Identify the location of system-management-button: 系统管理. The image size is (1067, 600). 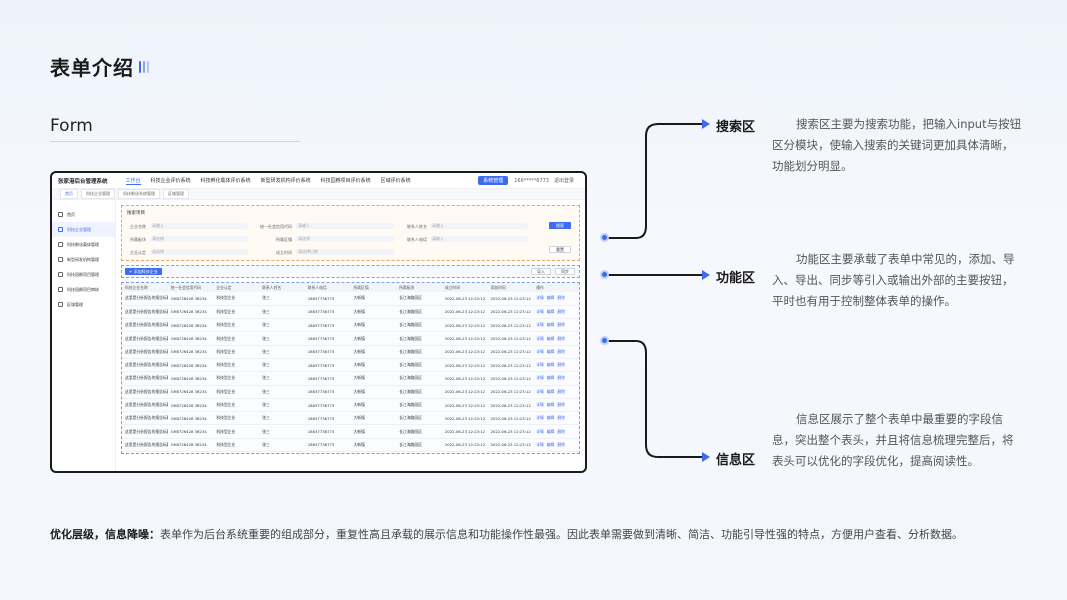
(493, 180).